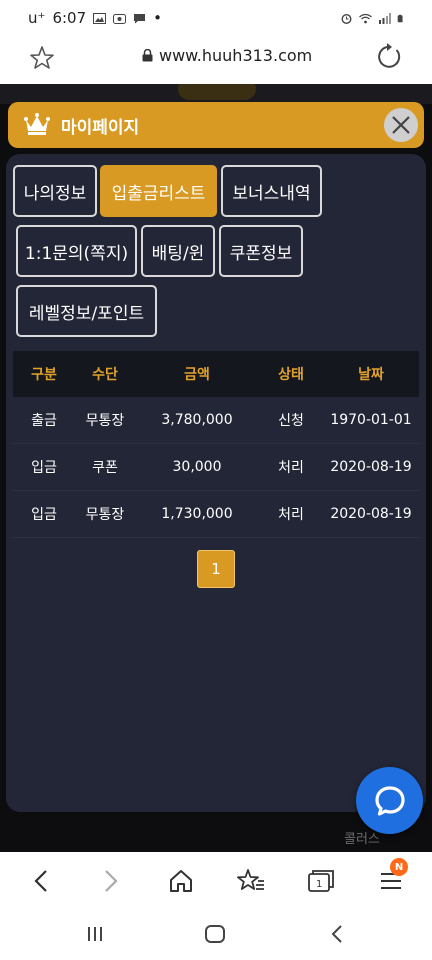 This screenshot has height=960, width=432. I want to click on system-back-icon, so click(336, 934).